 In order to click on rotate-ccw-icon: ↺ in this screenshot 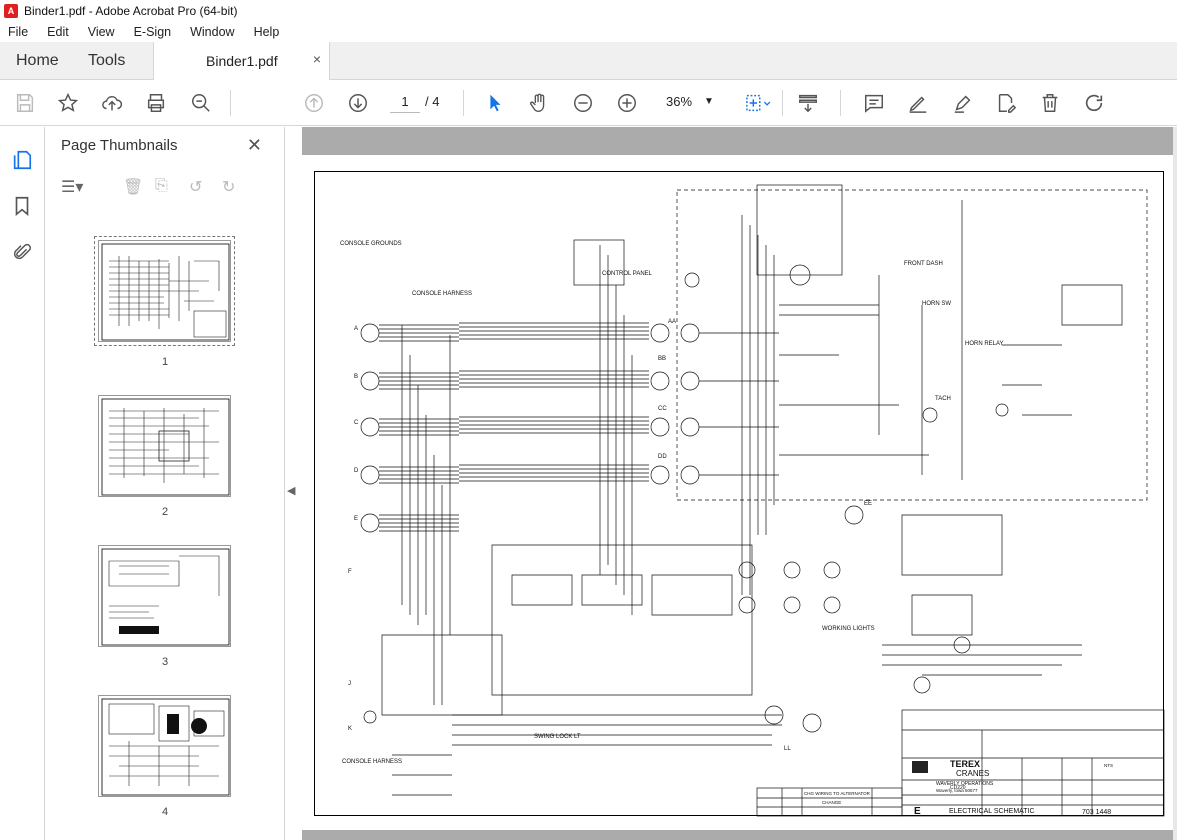, I will do `click(195, 187)`.